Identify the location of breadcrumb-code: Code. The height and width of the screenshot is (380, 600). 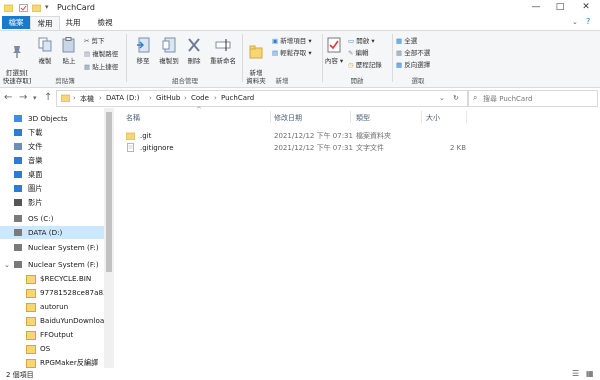
(200, 98).